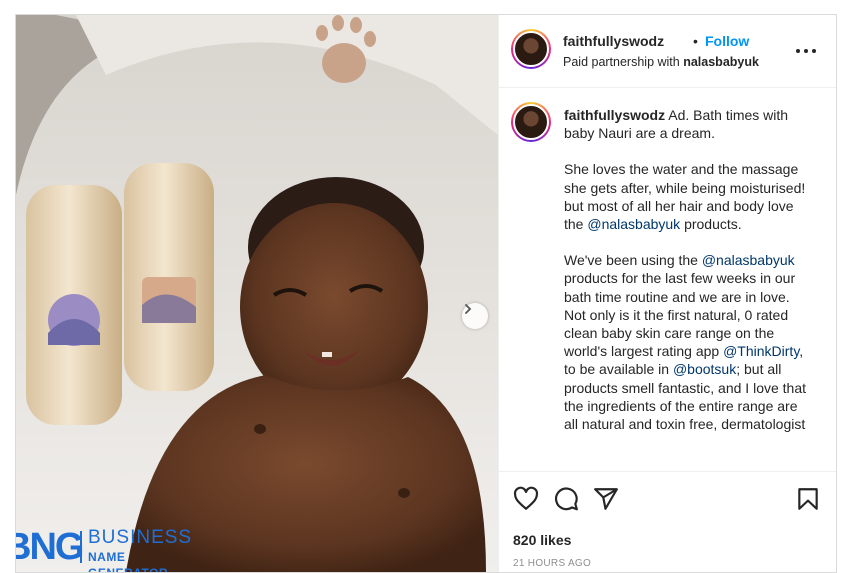  Describe the element at coordinates (667, 521) in the screenshot. I see `post-actions: 820 likes 21 HOURS AGO` at that location.